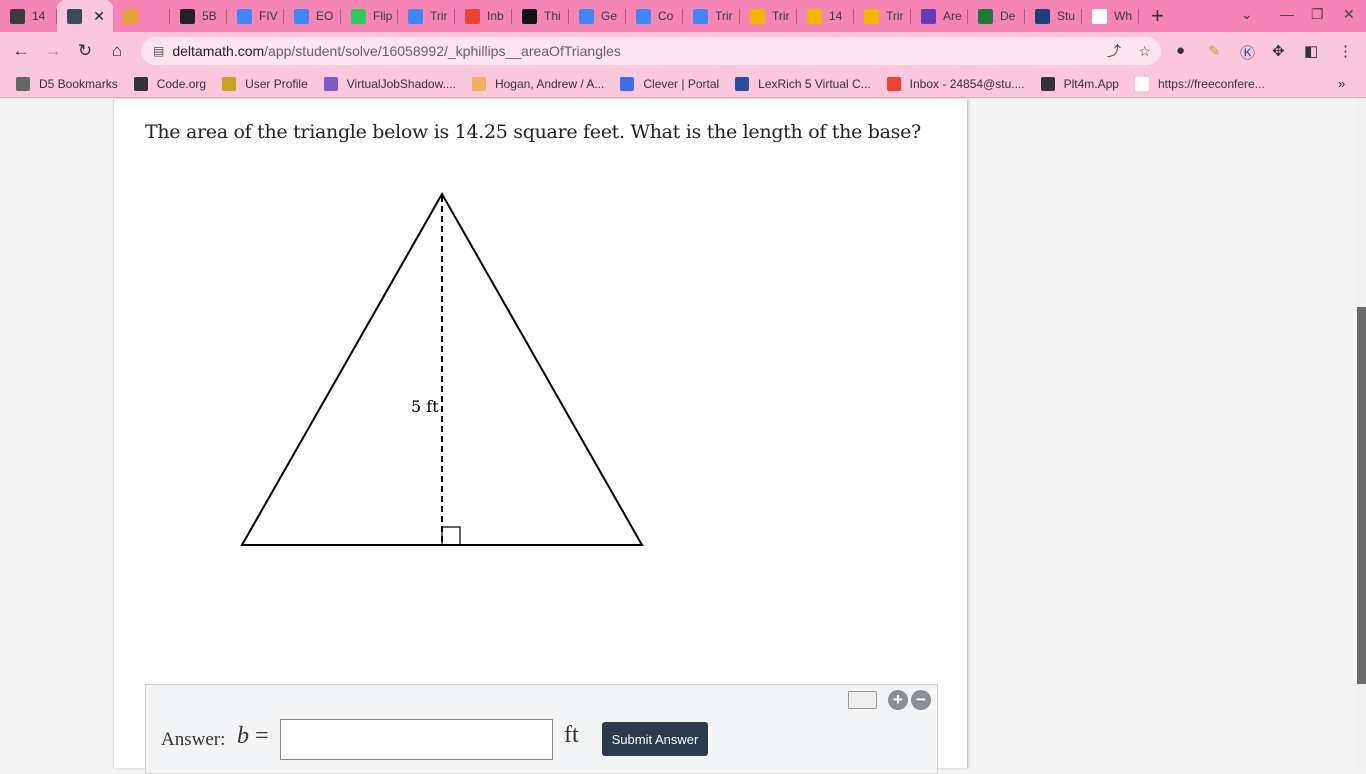 This screenshot has height=774, width=1366. What do you see at coordinates (654, 16) in the screenshot?
I see `tab: Co` at bounding box center [654, 16].